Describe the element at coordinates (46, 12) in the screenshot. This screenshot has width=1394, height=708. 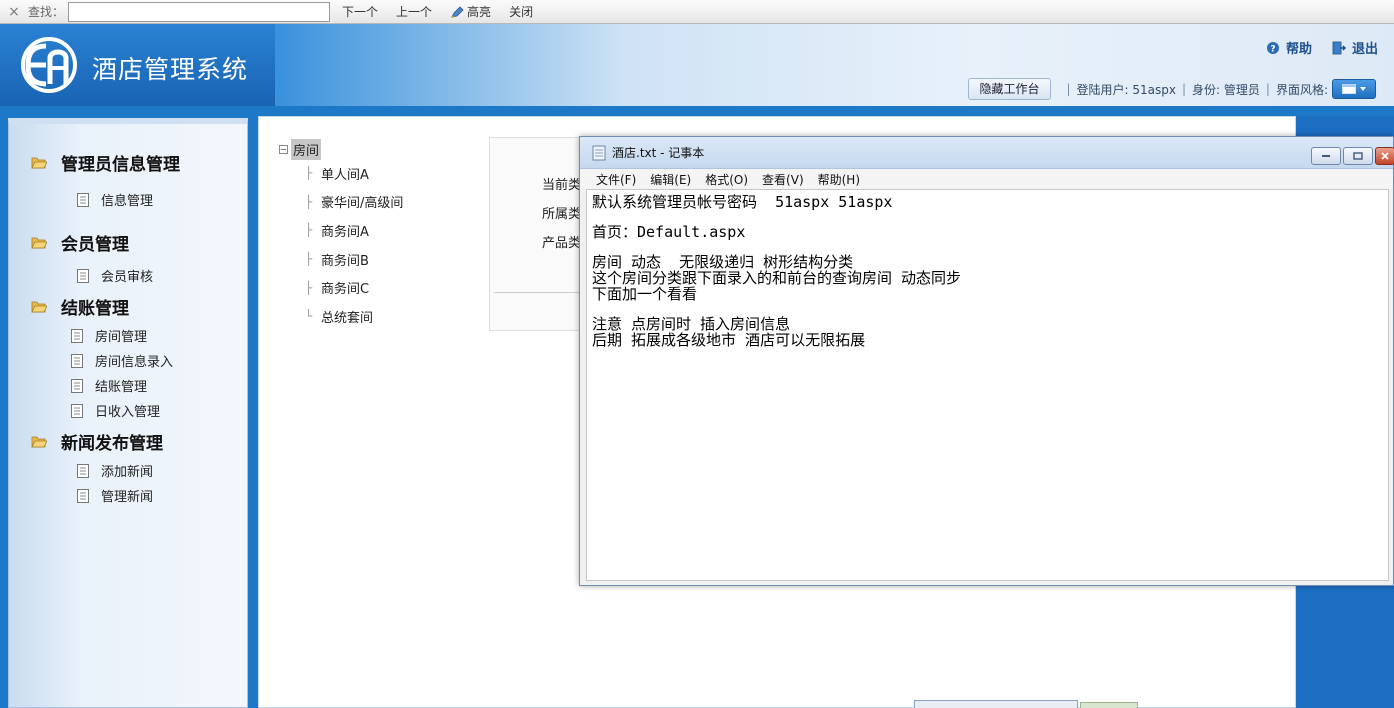
I see `find-label: 查找：` at that location.